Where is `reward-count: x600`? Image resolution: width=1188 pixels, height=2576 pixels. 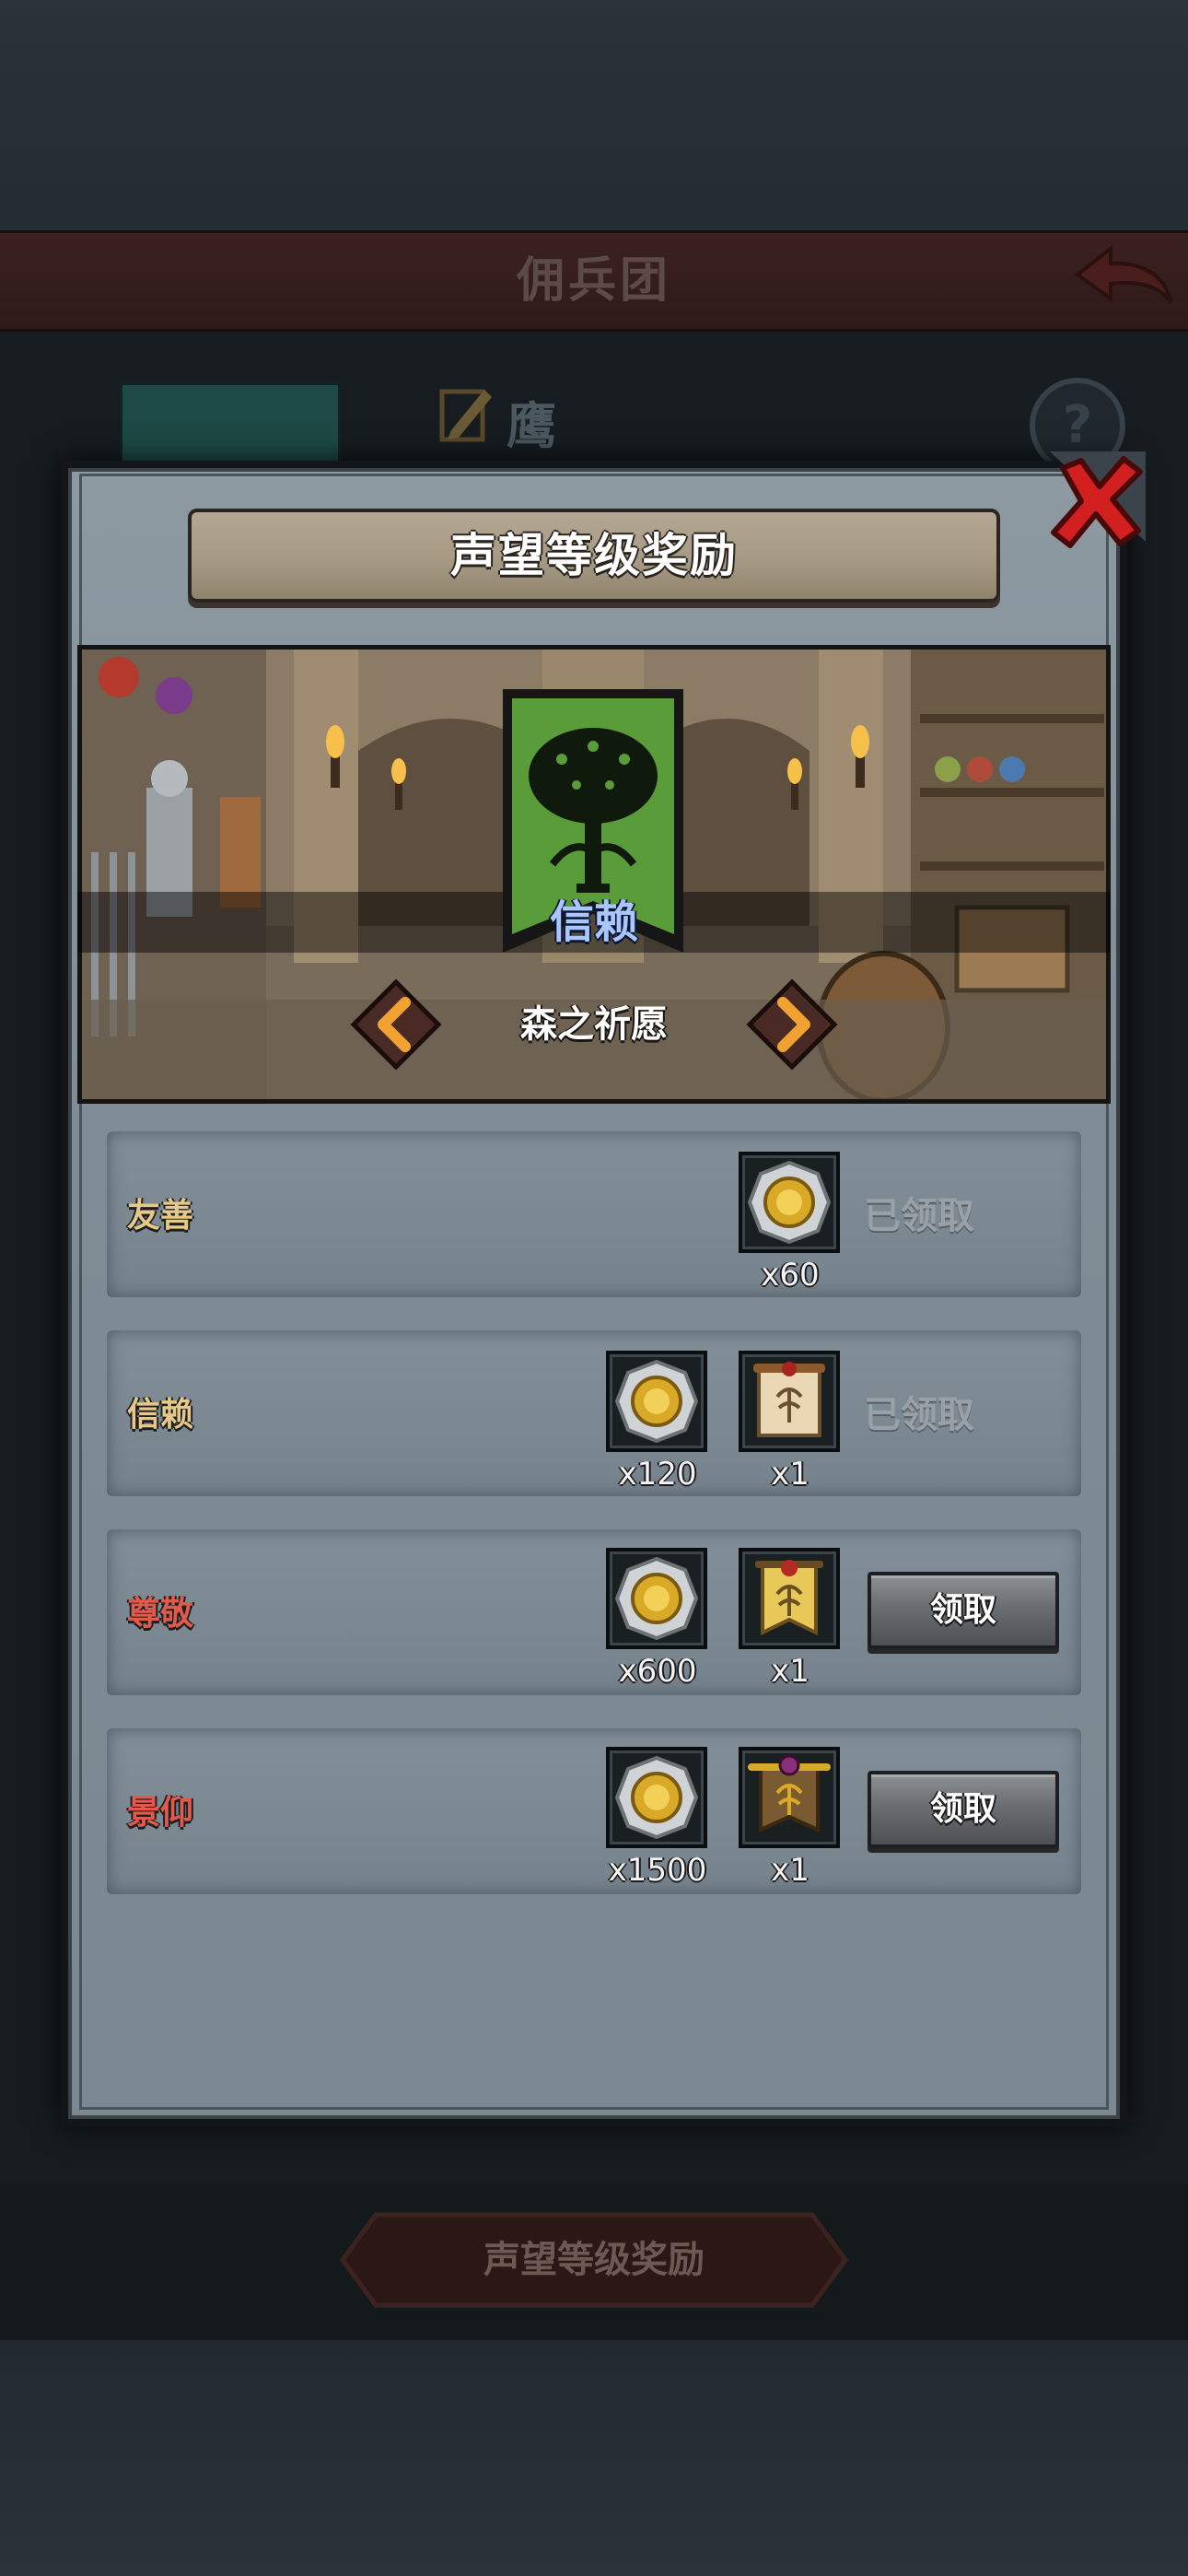 reward-count: x600 is located at coordinates (657, 1671).